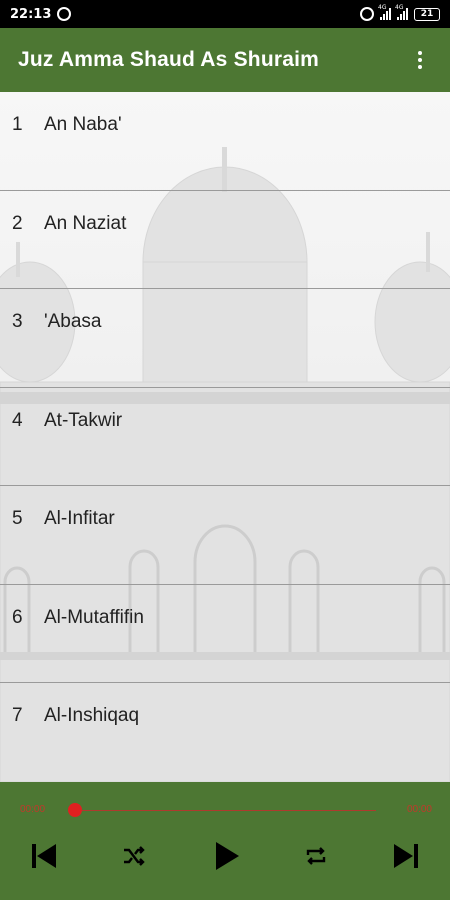 The width and height of the screenshot is (450, 900). Describe the element at coordinates (225, 732) in the screenshot. I see `surah-row: 7 Al-Inshiqaq` at that location.